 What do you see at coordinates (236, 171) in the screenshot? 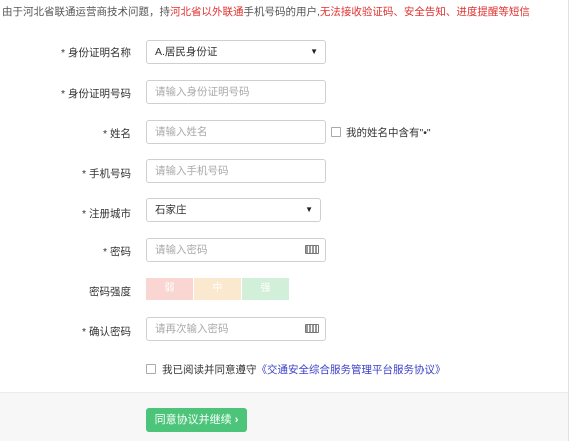
I see `phone-input: 请输入手机号码` at bounding box center [236, 171].